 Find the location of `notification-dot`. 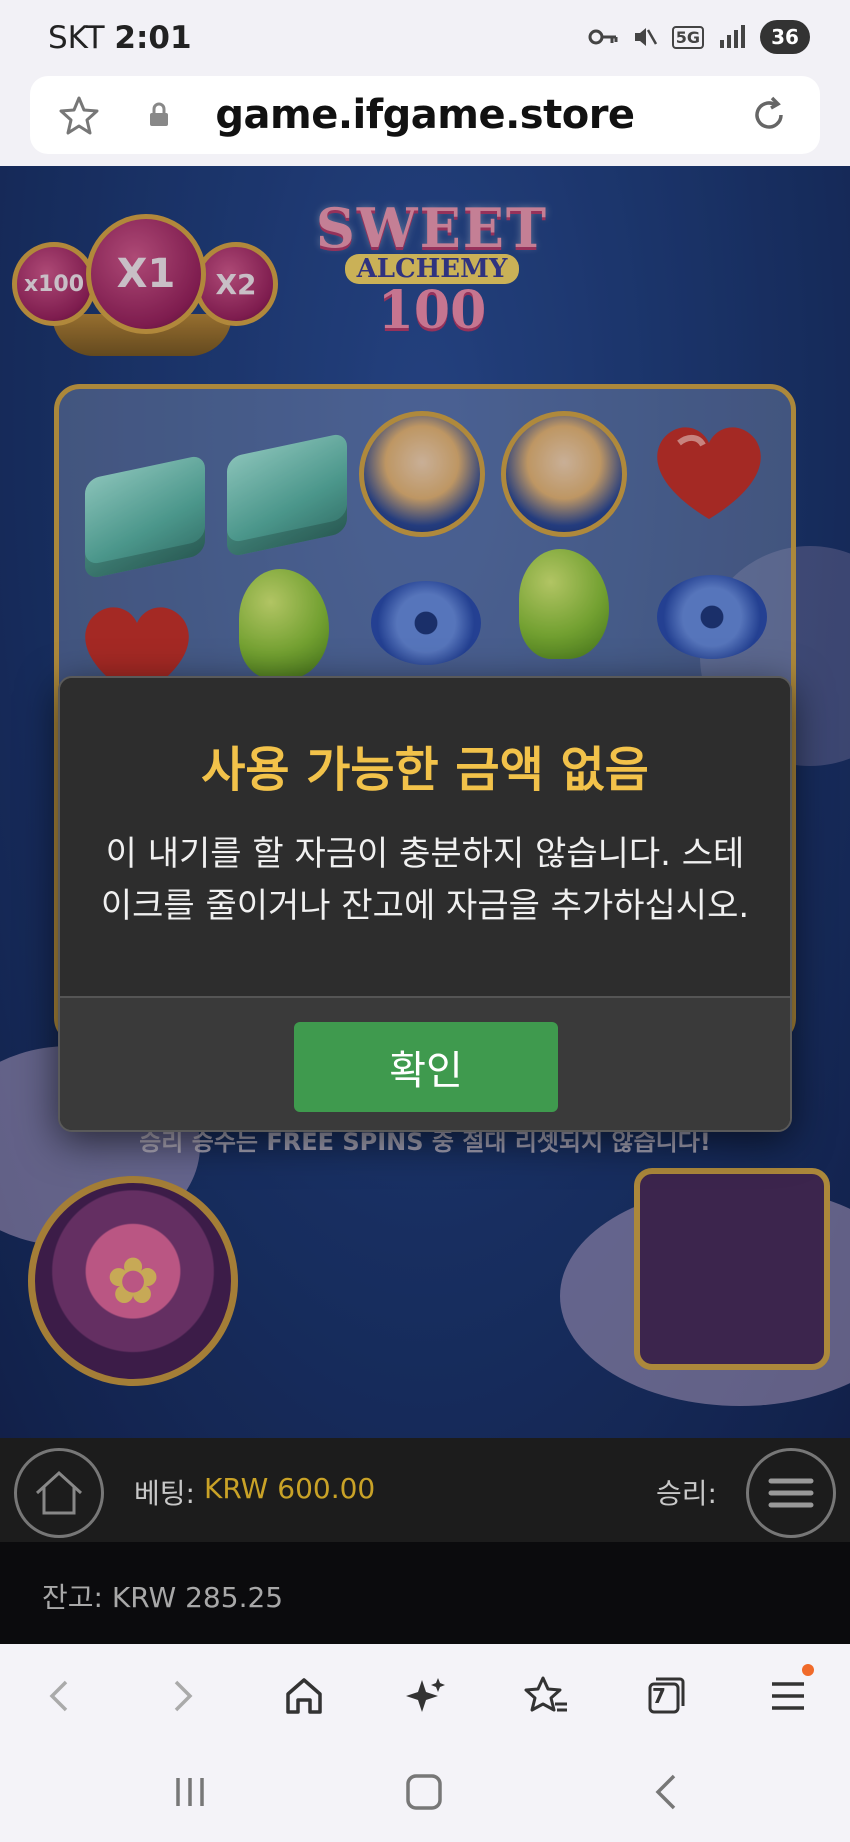

notification-dot is located at coordinates (808, 1670).